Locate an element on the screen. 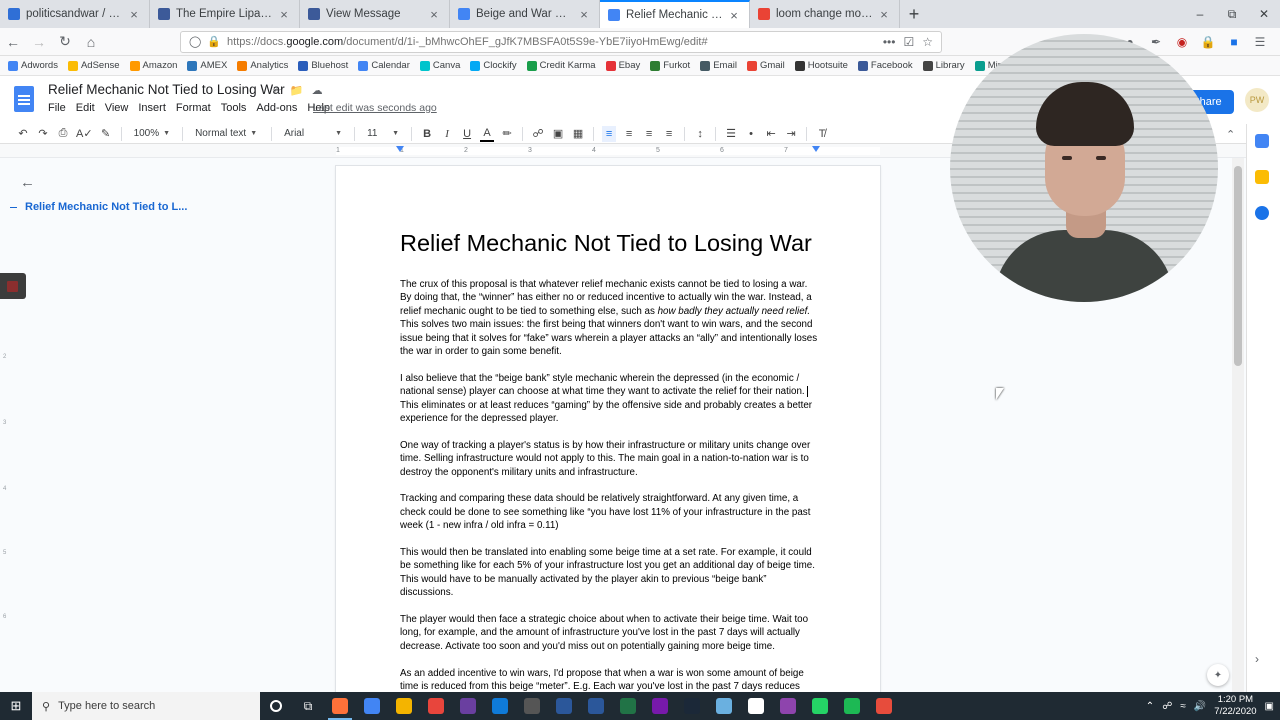  style-select: Normal text ▼ is located at coordinates (227, 133).